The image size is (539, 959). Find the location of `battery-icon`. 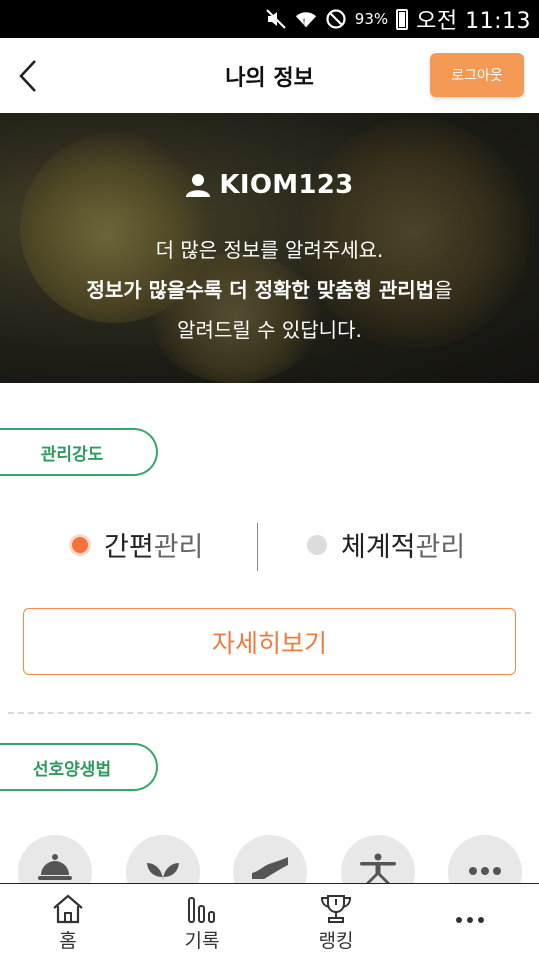

battery-icon is located at coordinates (402, 19).